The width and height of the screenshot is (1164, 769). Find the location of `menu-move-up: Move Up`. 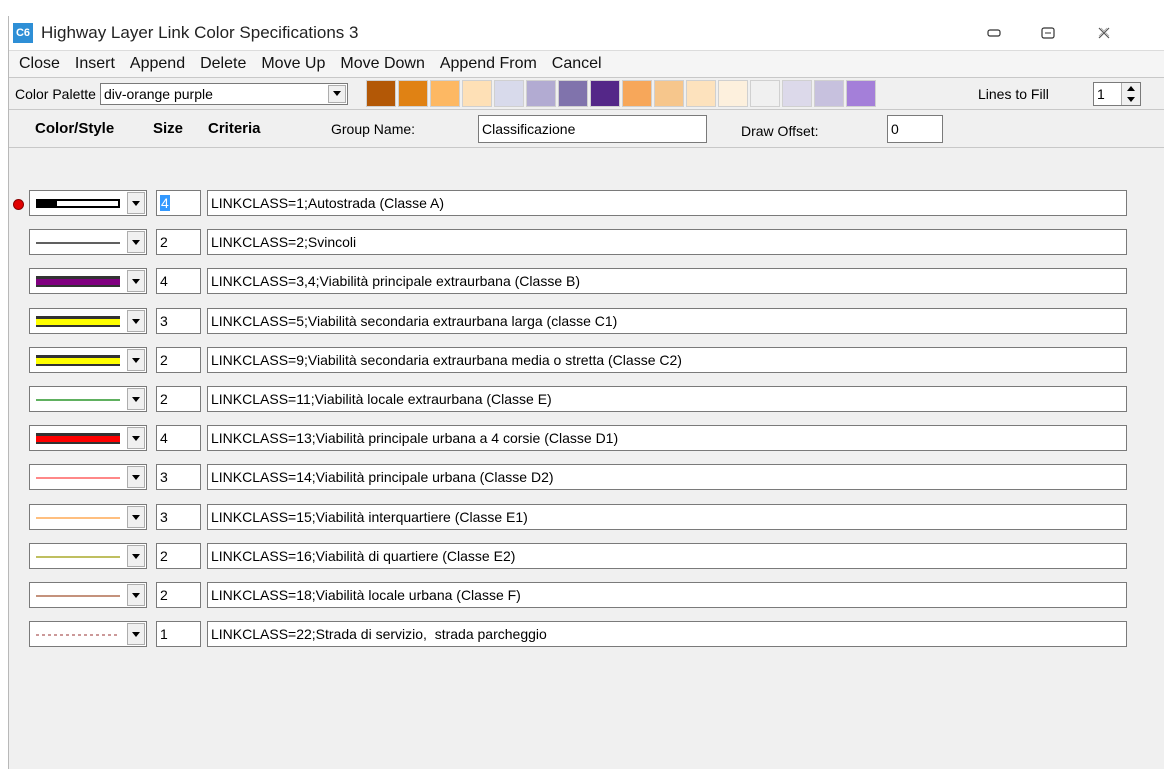

menu-move-up: Move Up is located at coordinates (293, 64).